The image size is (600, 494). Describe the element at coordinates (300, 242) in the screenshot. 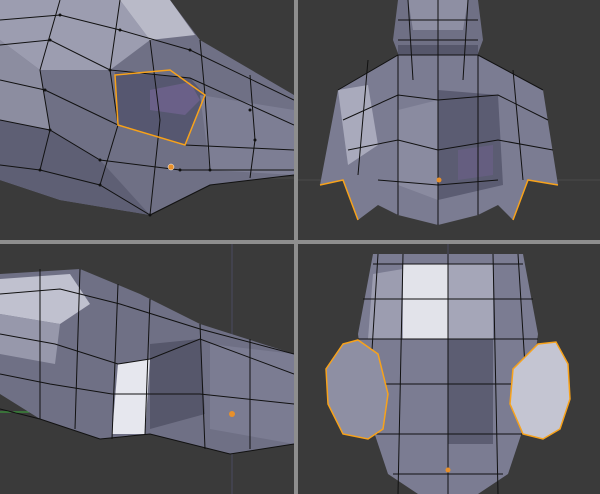

I see `viewport-divider-horizontal` at that location.